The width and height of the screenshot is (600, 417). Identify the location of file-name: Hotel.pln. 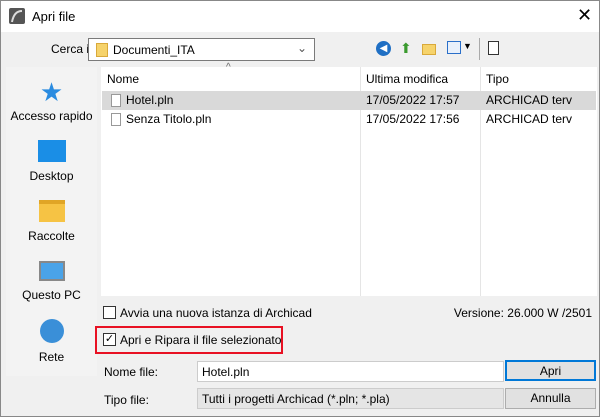
(150, 100).